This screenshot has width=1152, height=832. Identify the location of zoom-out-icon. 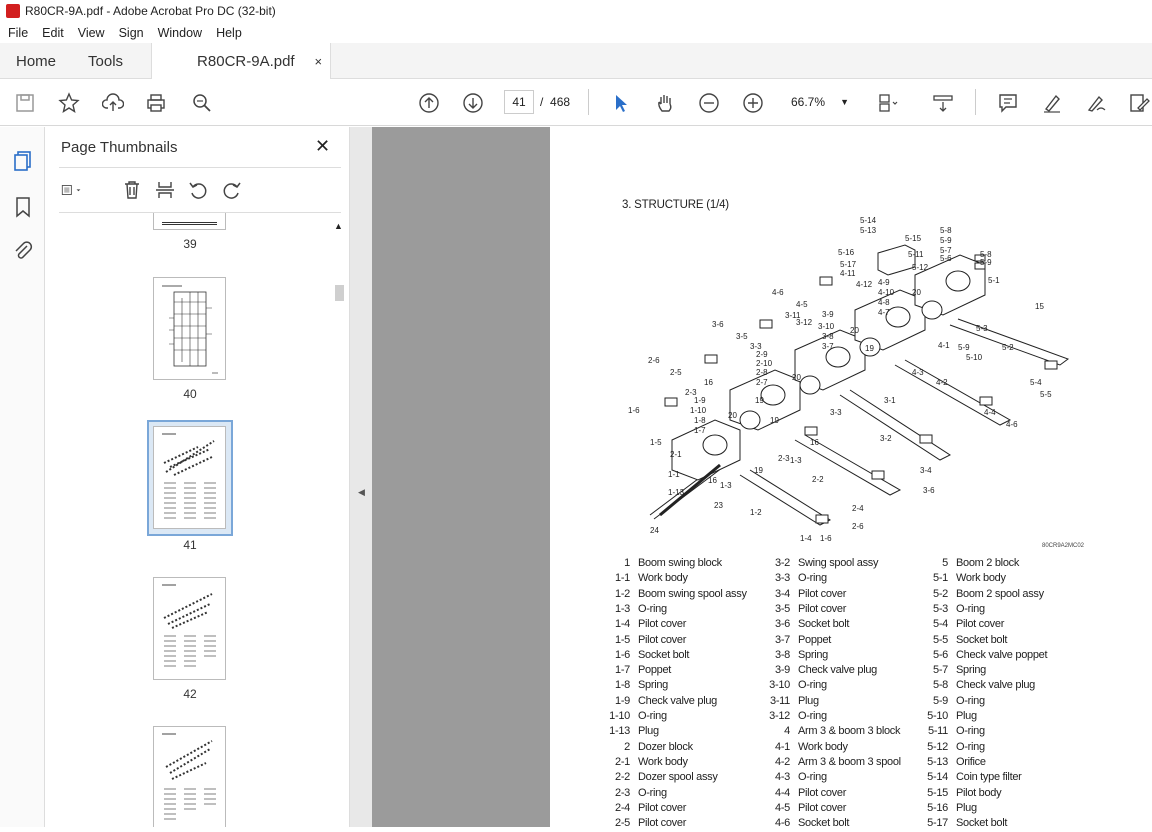
(709, 103).